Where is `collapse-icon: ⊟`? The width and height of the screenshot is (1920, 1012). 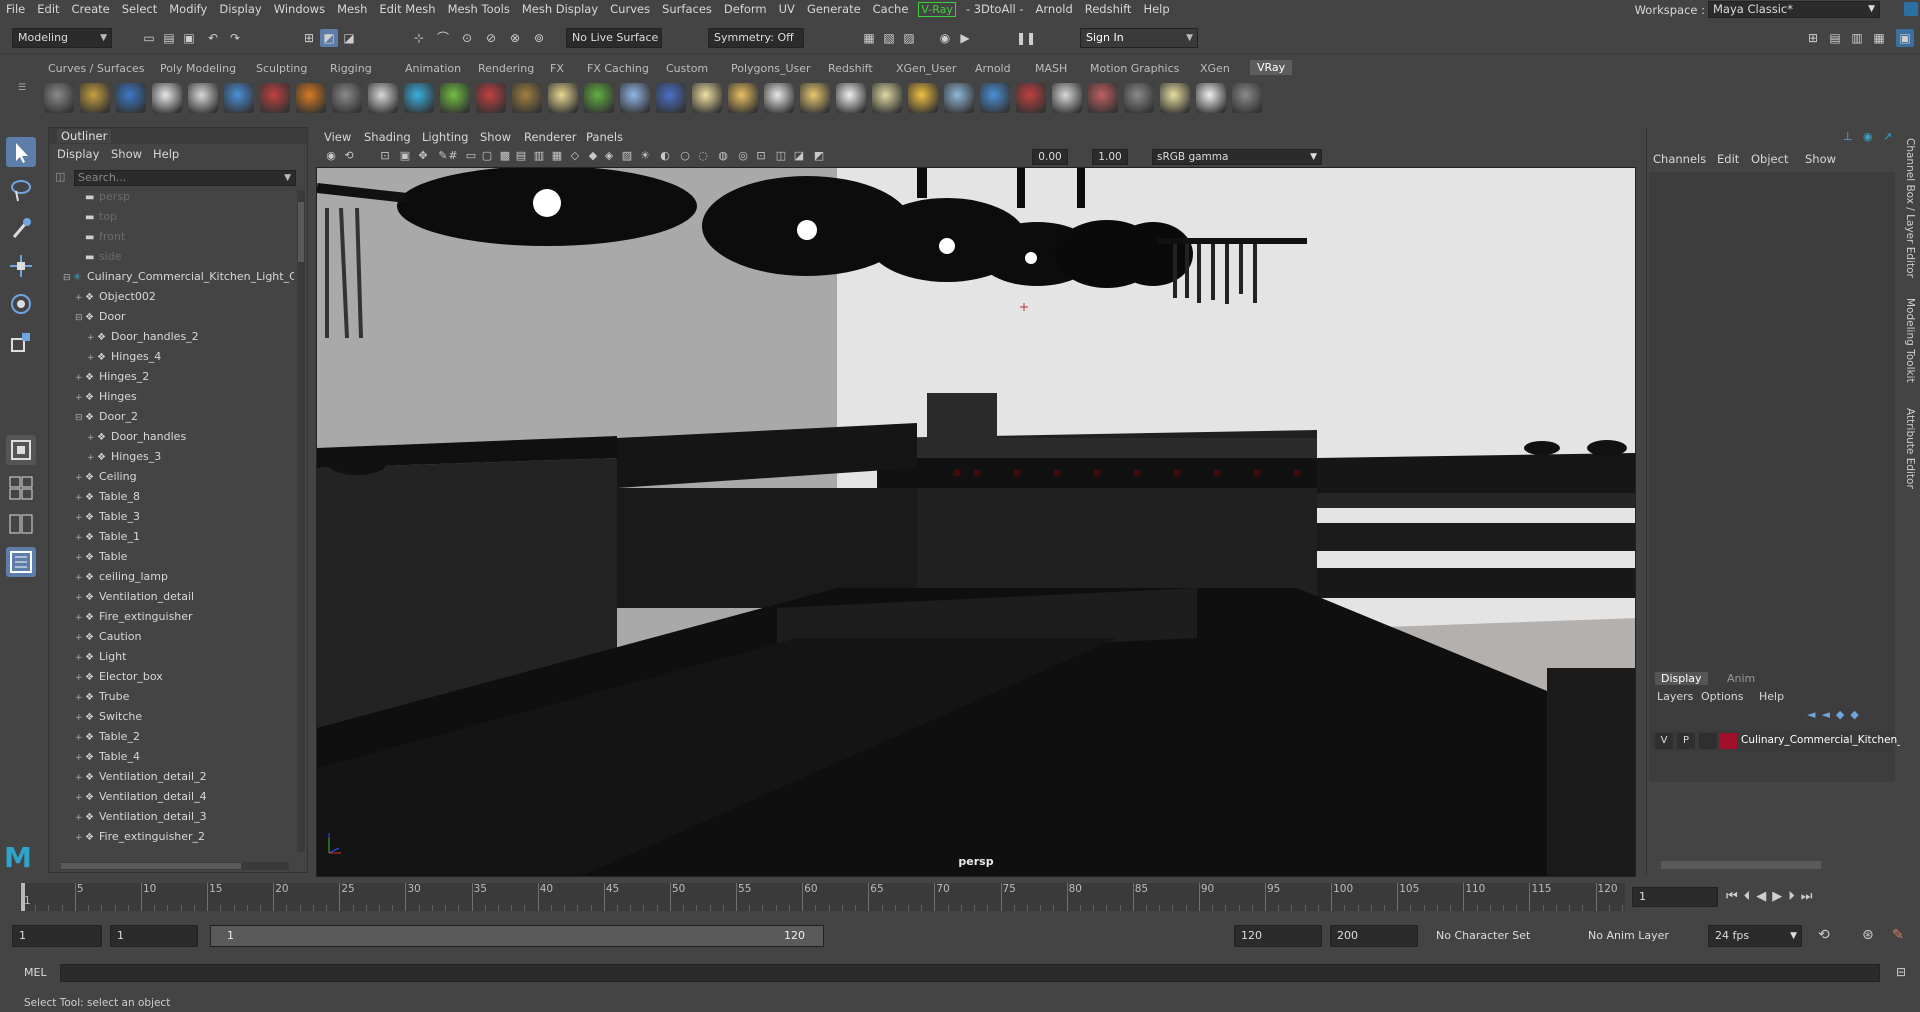 collapse-icon: ⊟ is located at coordinates (80, 318).